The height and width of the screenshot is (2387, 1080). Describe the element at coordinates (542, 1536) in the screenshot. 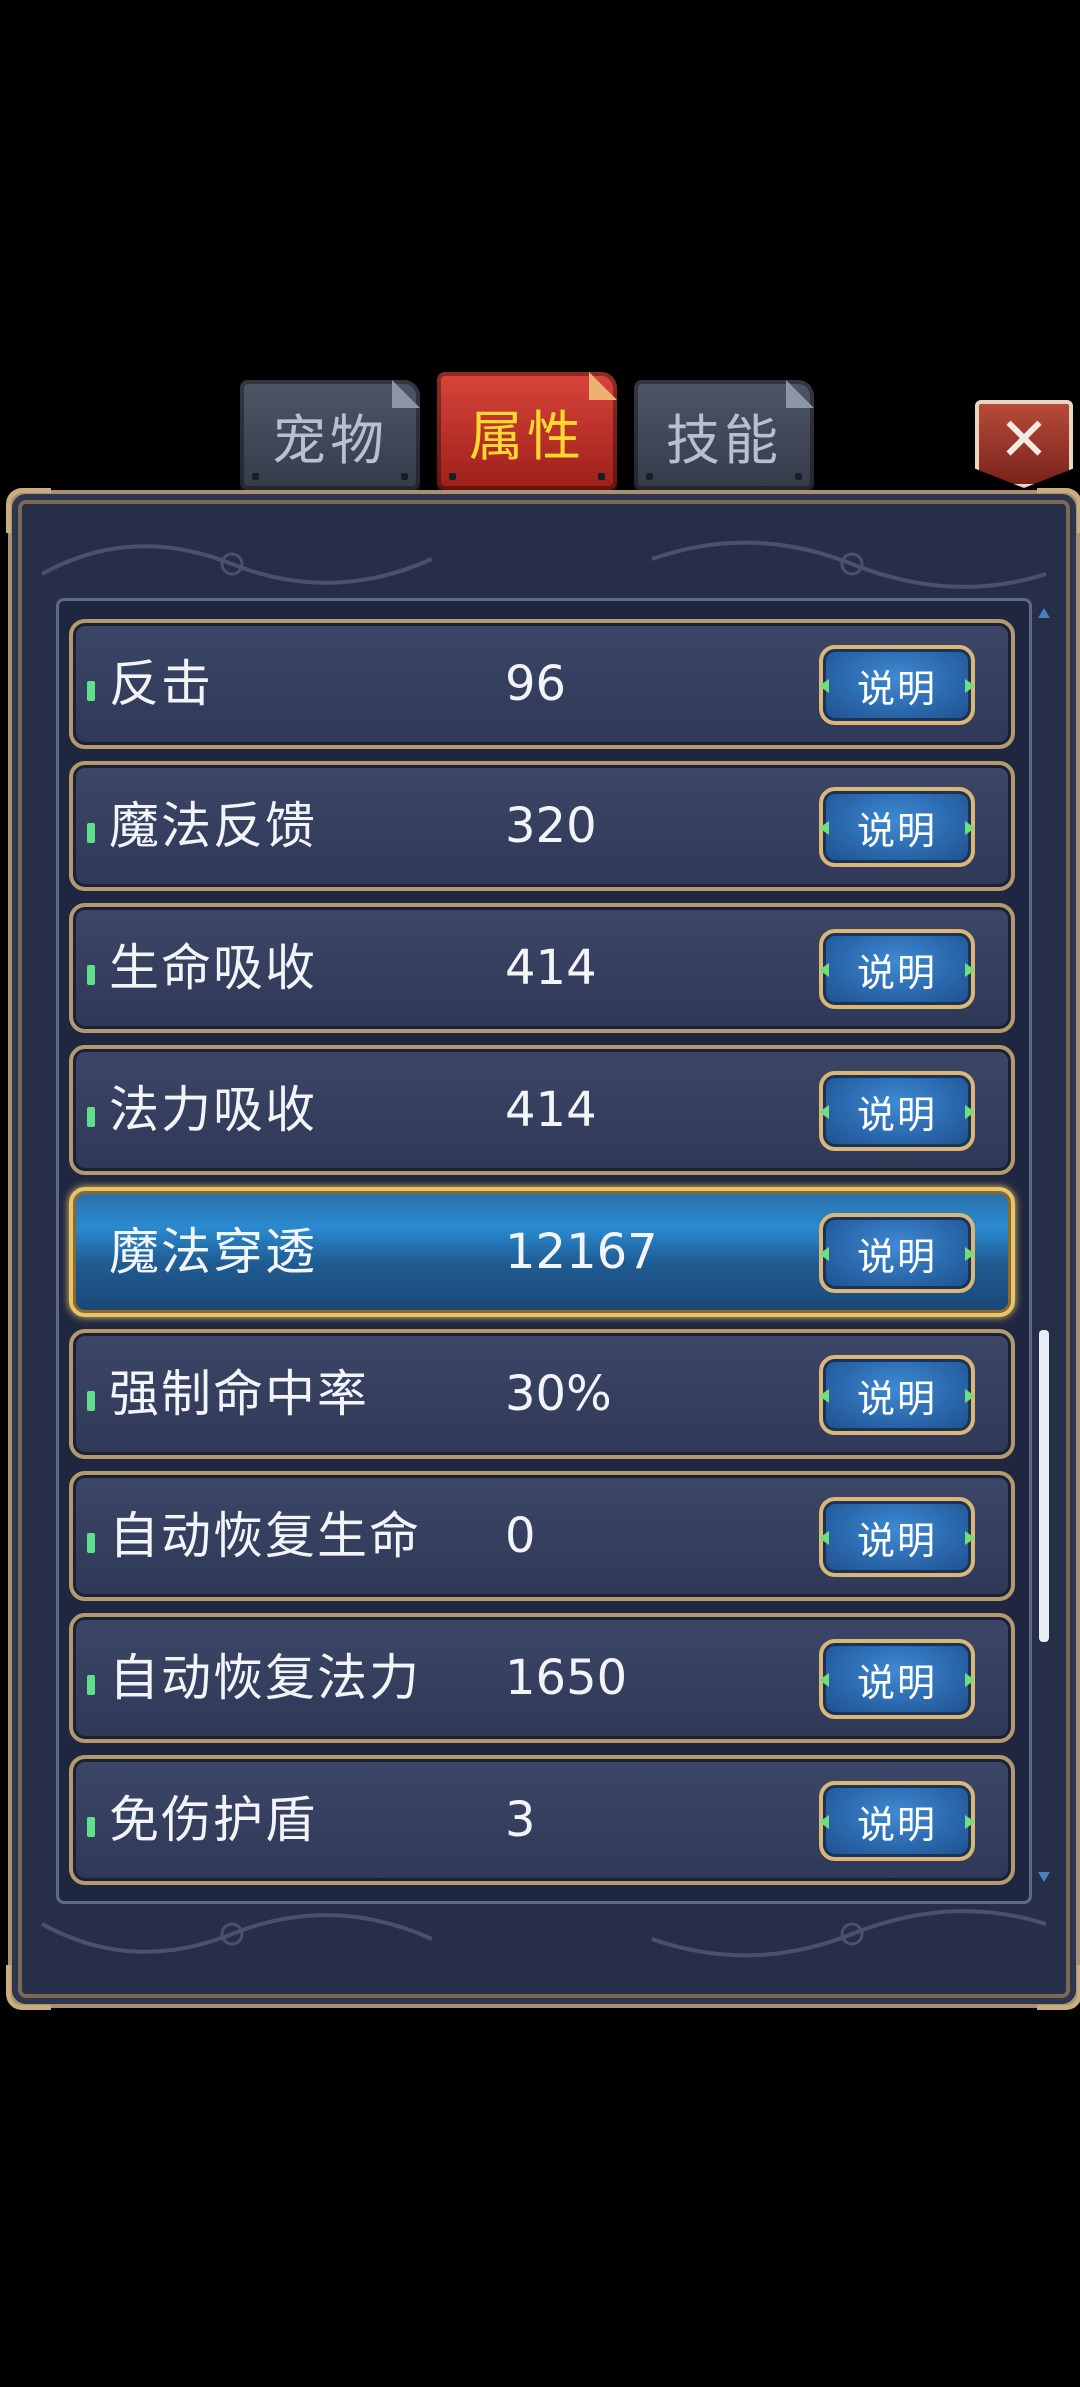

I see `attribute-row: 自动恢复生命 0 说明` at that location.